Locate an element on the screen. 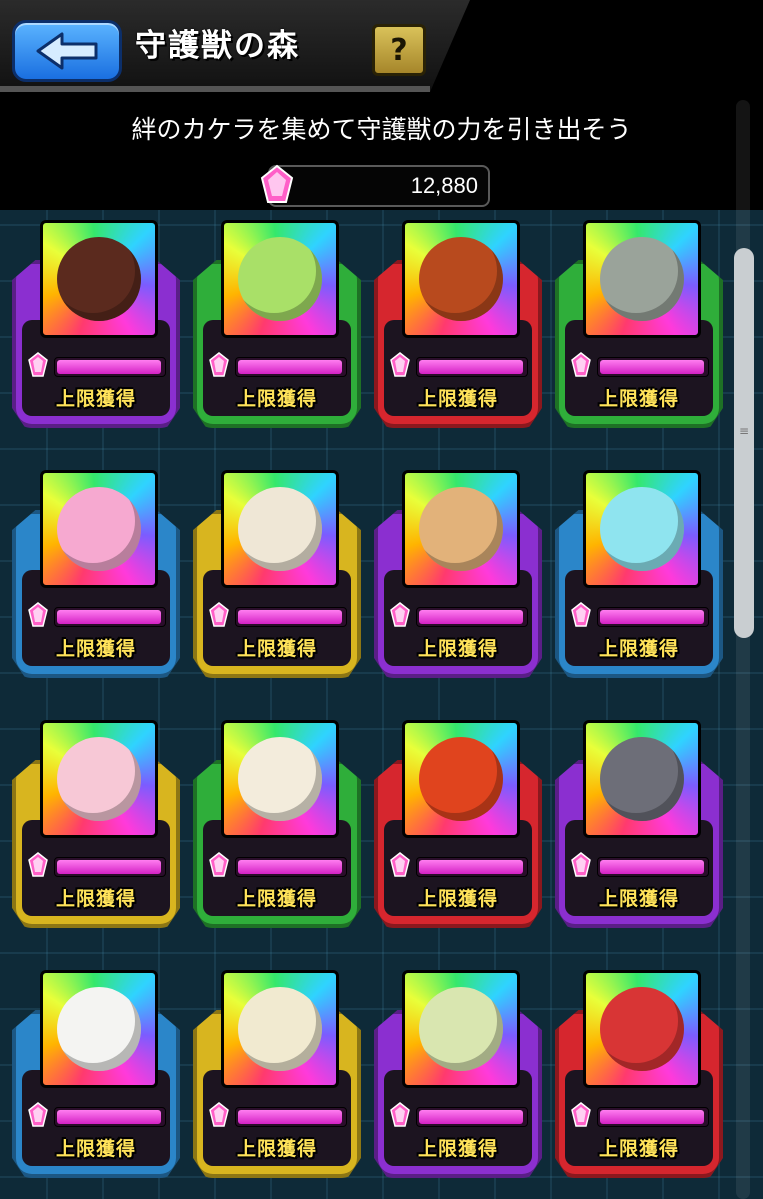  back-button is located at coordinates (67, 51).